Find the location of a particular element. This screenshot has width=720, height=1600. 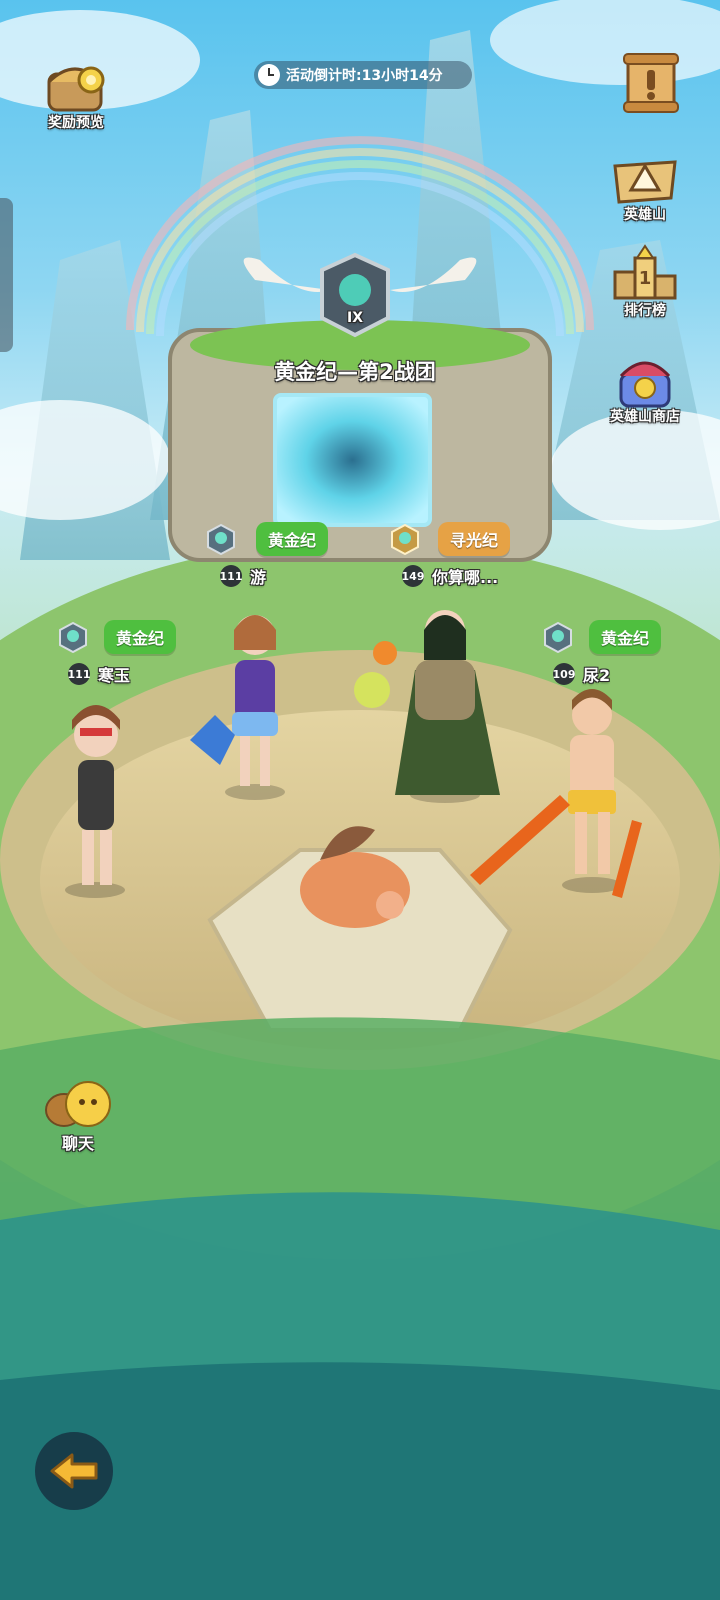

characters-layer is located at coordinates (353, 754).